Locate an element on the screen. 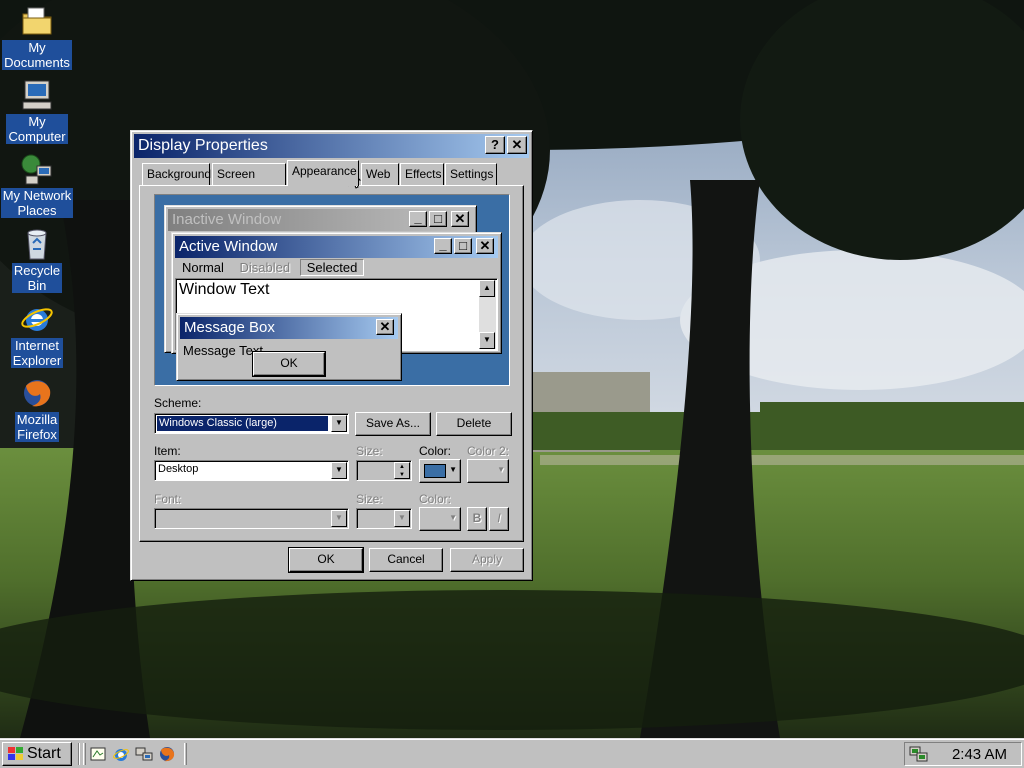 The image size is (1024, 768). ok-button: OK is located at coordinates (326, 560).